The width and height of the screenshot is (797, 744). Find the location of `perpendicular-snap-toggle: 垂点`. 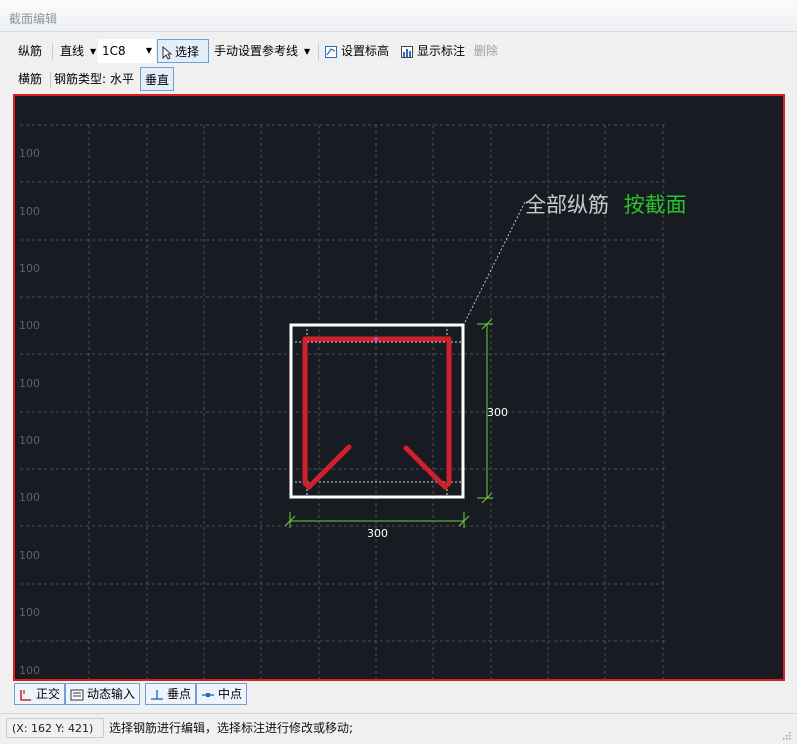

perpendicular-snap-toggle: 垂点 is located at coordinates (171, 694).